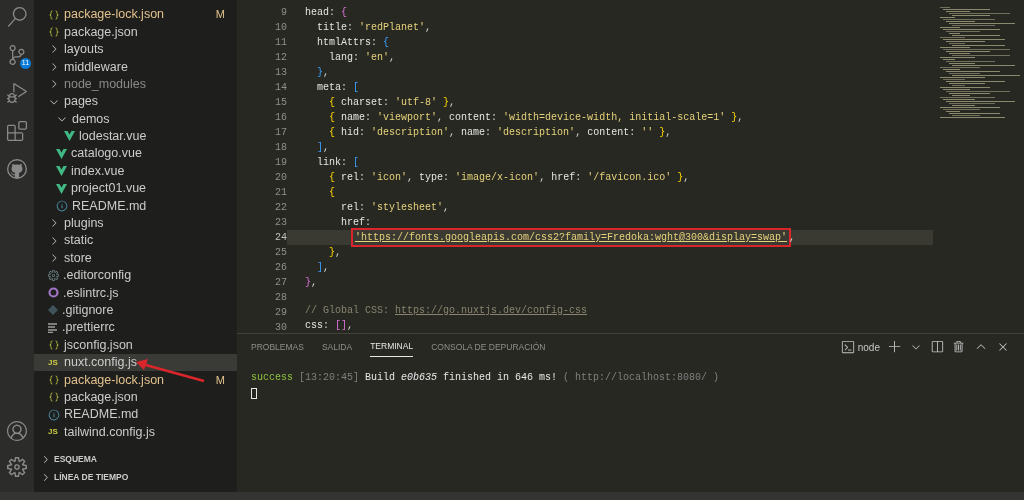 This screenshot has height=500, width=1024. What do you see at coordinates (392, 103) in the screenshot?
I see `code-line: { charset: 'utf-8' },` at bounding box center [392, 103].